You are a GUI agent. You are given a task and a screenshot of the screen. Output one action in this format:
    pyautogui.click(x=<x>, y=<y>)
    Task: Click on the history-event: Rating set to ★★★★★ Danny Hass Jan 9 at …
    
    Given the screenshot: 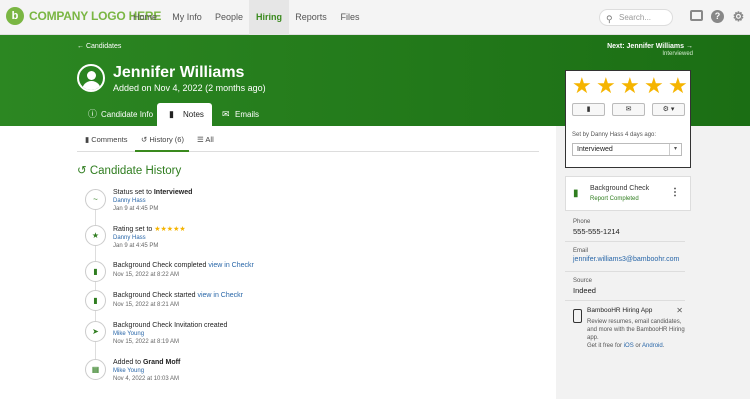 What is the action you would take?
    pyautogui.click(x=149, y=237)
    